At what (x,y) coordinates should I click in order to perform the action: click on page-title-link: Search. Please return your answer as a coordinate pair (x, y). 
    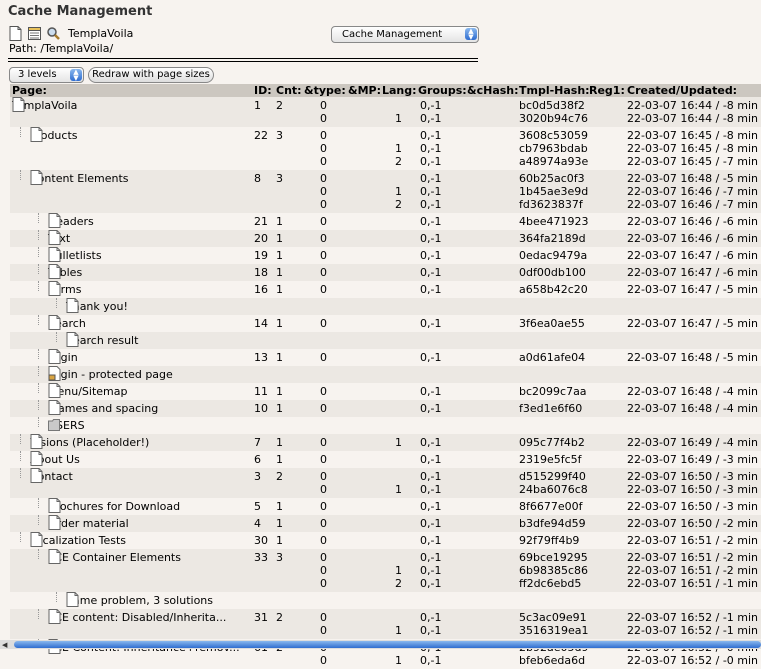
    Looking at the image, I should click on (67, 323).